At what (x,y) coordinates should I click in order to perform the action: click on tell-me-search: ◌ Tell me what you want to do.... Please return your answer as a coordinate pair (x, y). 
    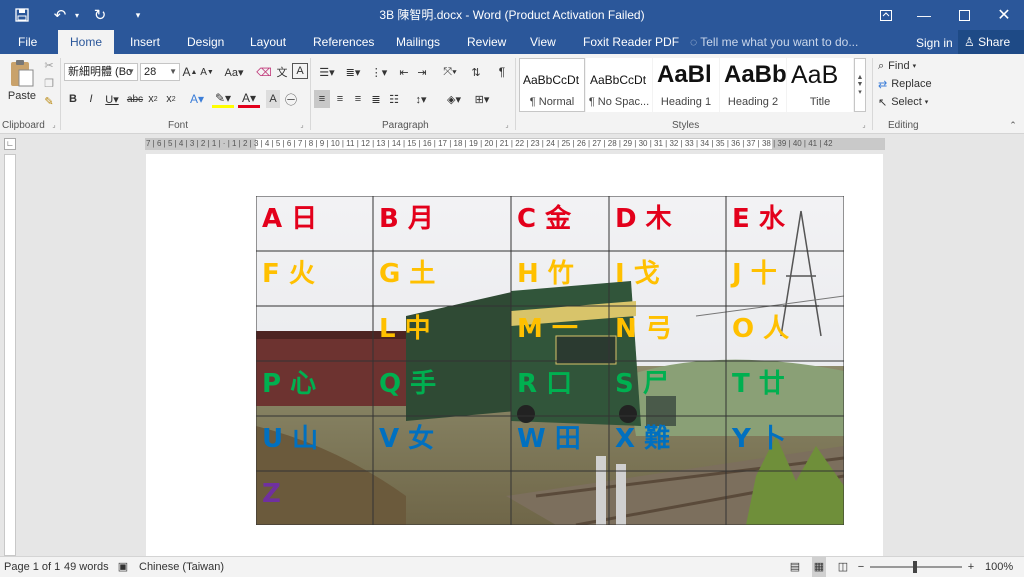
    Looking at the image, I should click on (774, 42).